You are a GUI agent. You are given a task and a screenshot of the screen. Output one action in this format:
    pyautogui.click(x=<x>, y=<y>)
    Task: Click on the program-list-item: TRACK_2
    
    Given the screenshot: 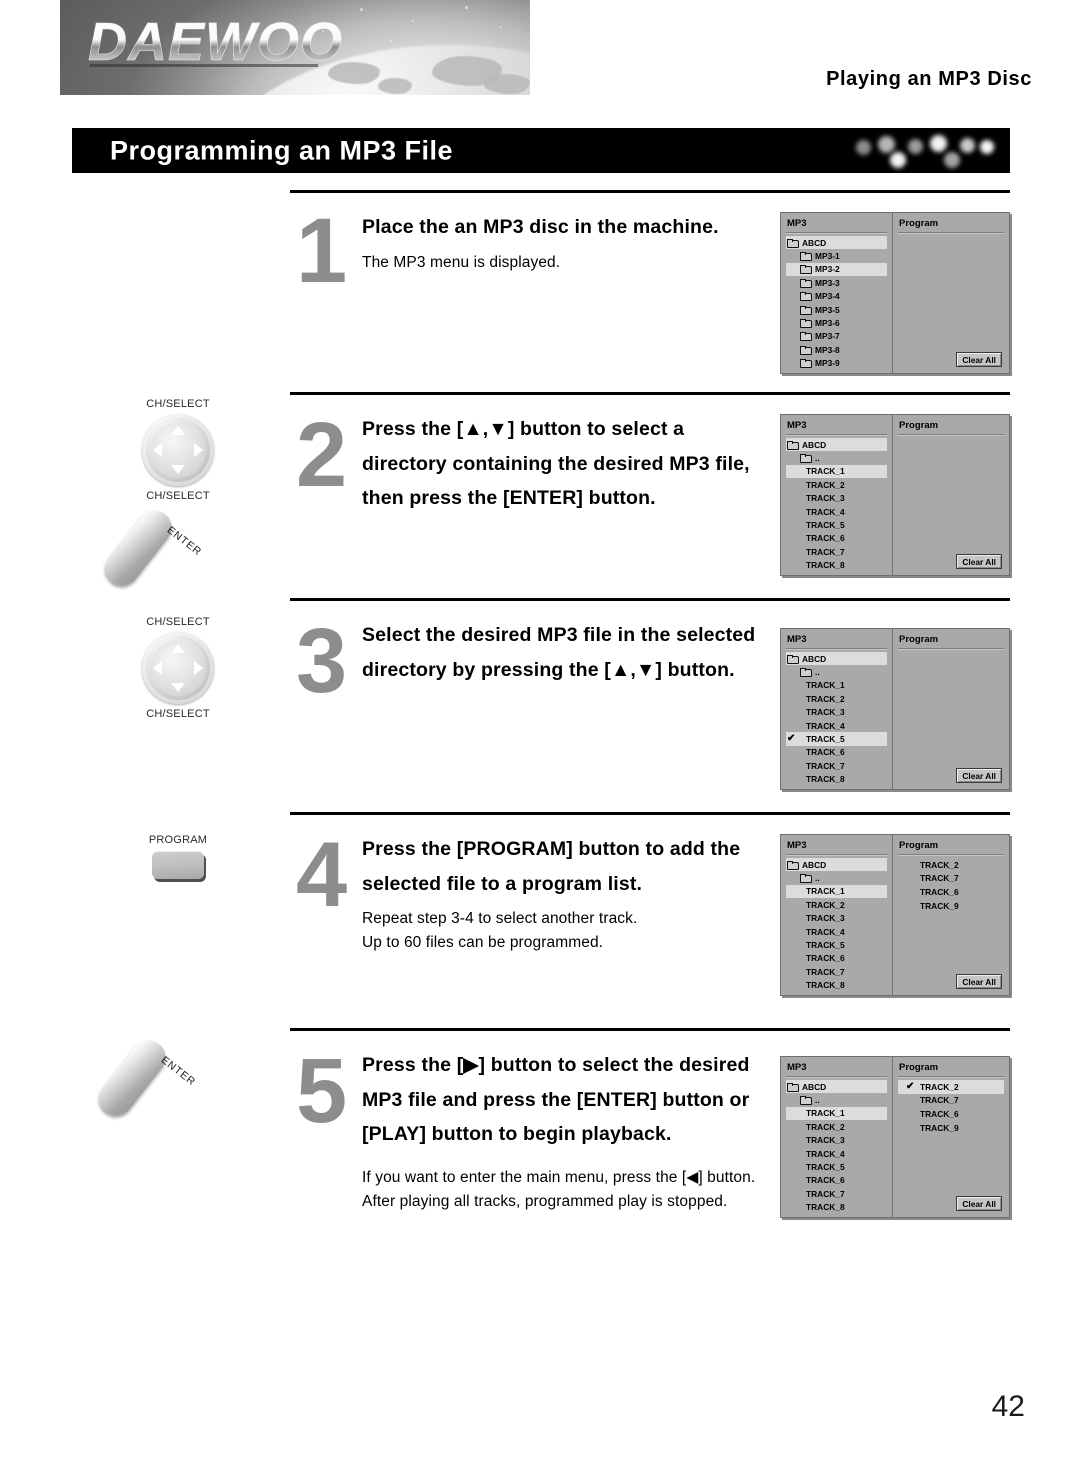 What is the action you would take?
    pyautogui.click(x=951, y=865)
    